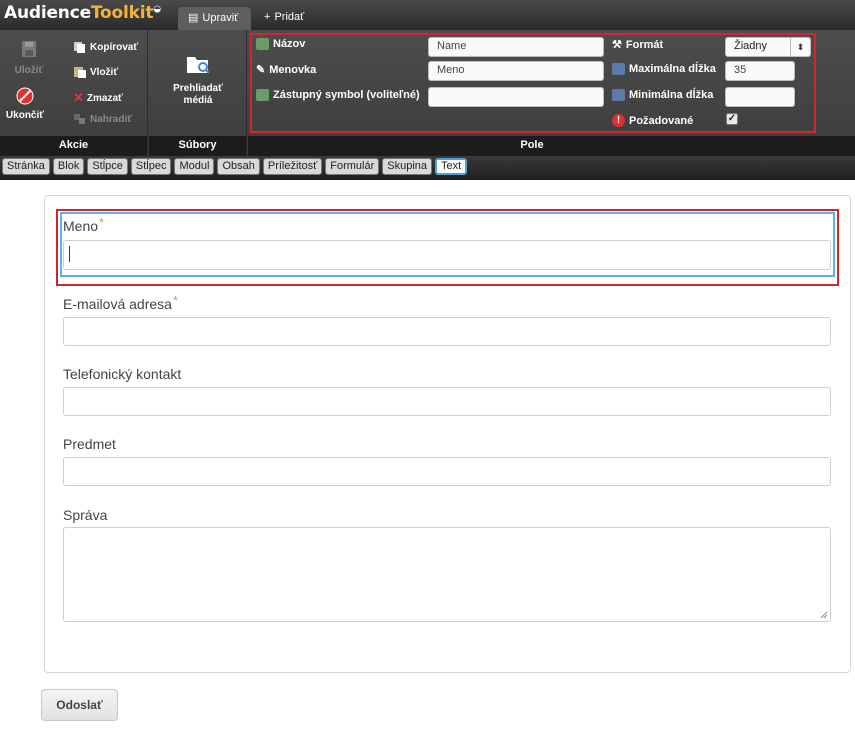 This screenshot has width=855, height=740. What do you see at coordinates (407, 166) in the screenshot?
I see `element-tab-8: Skupina` at bounding box center [407, 166].